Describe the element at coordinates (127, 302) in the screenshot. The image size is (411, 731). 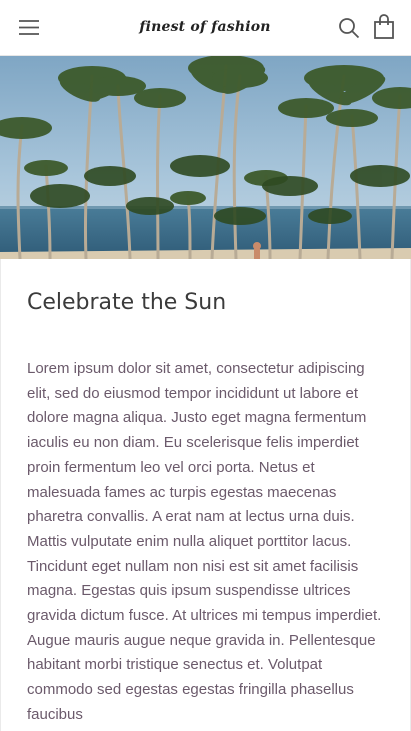
I see `article-title: Celebrate the Sun` at that location.